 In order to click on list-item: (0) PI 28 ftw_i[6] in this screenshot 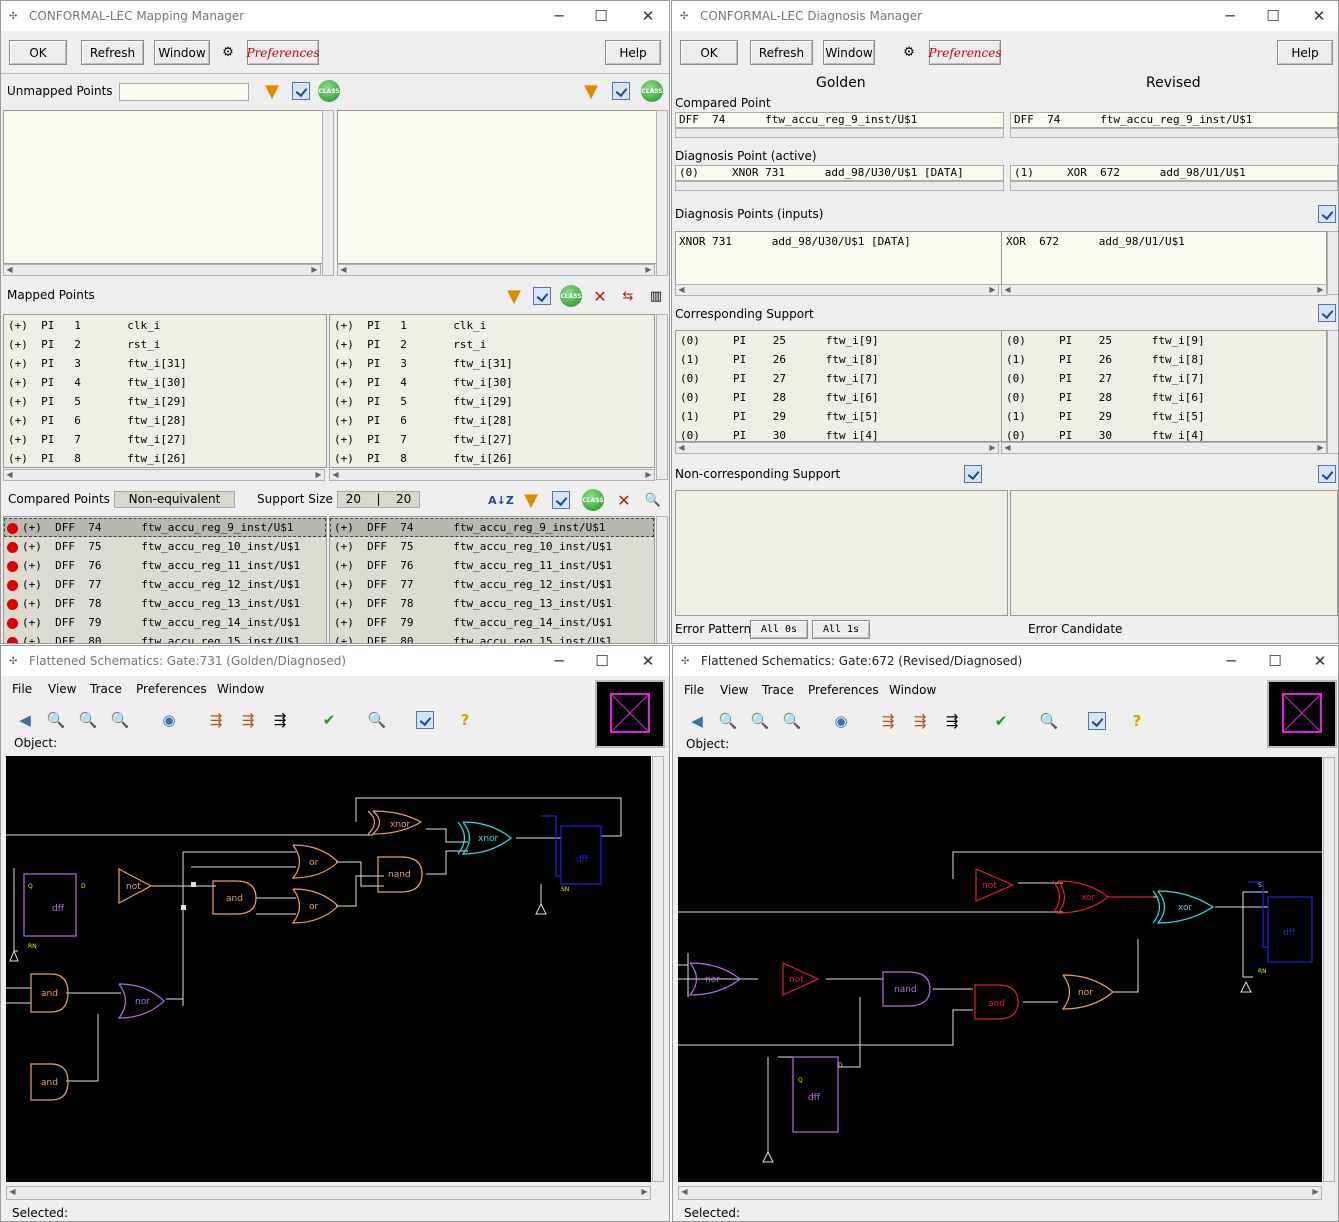, I will do `click(1166, 397)`.